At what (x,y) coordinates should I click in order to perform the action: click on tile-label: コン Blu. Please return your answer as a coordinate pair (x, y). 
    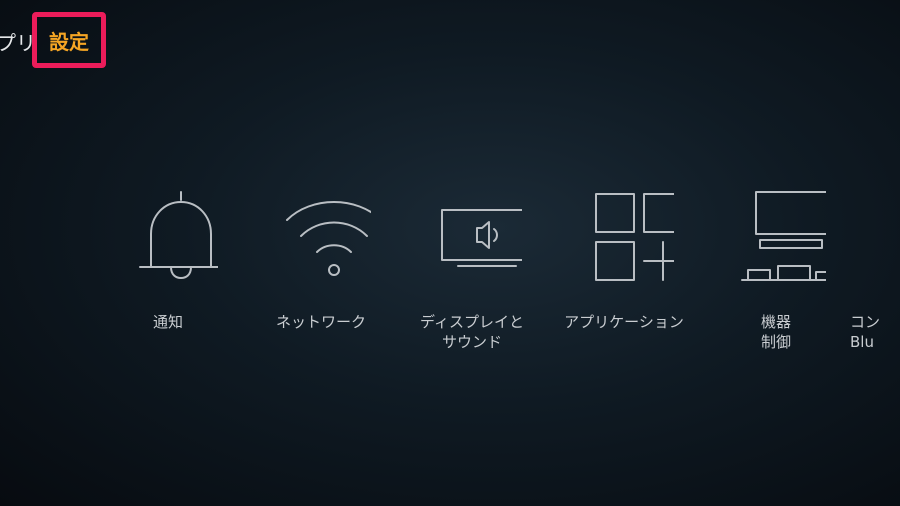
    Looking at the image, I should click on (865, 332).